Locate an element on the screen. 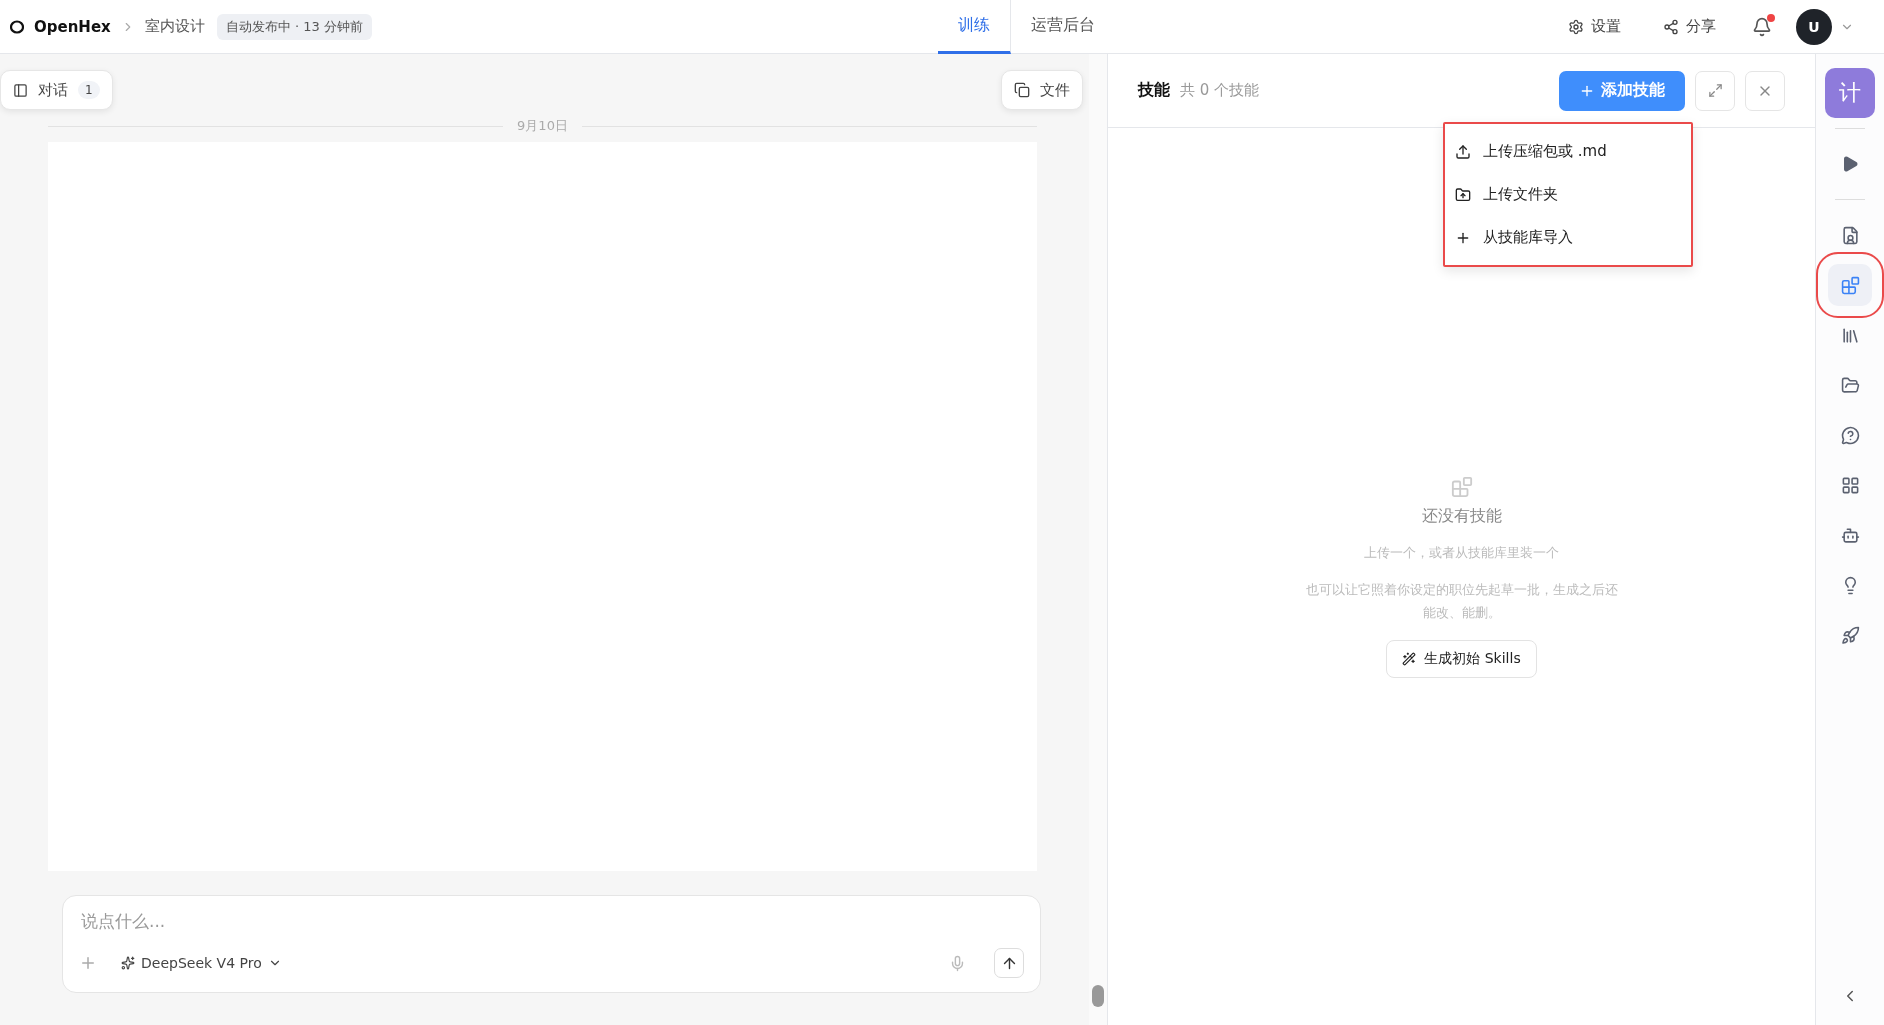 The height and width of the screenshot is (1025, 1884). dialog-count: 1 is located at coordinates (89, 90).